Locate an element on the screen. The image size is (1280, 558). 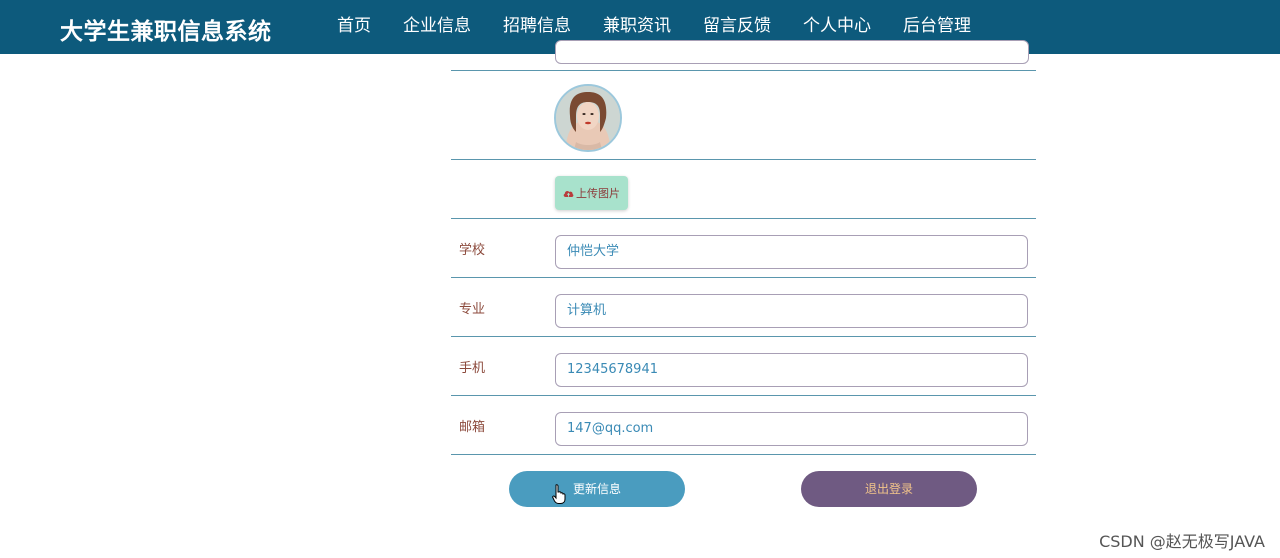
major-label: 专业 is located at coordinates (472, 309).